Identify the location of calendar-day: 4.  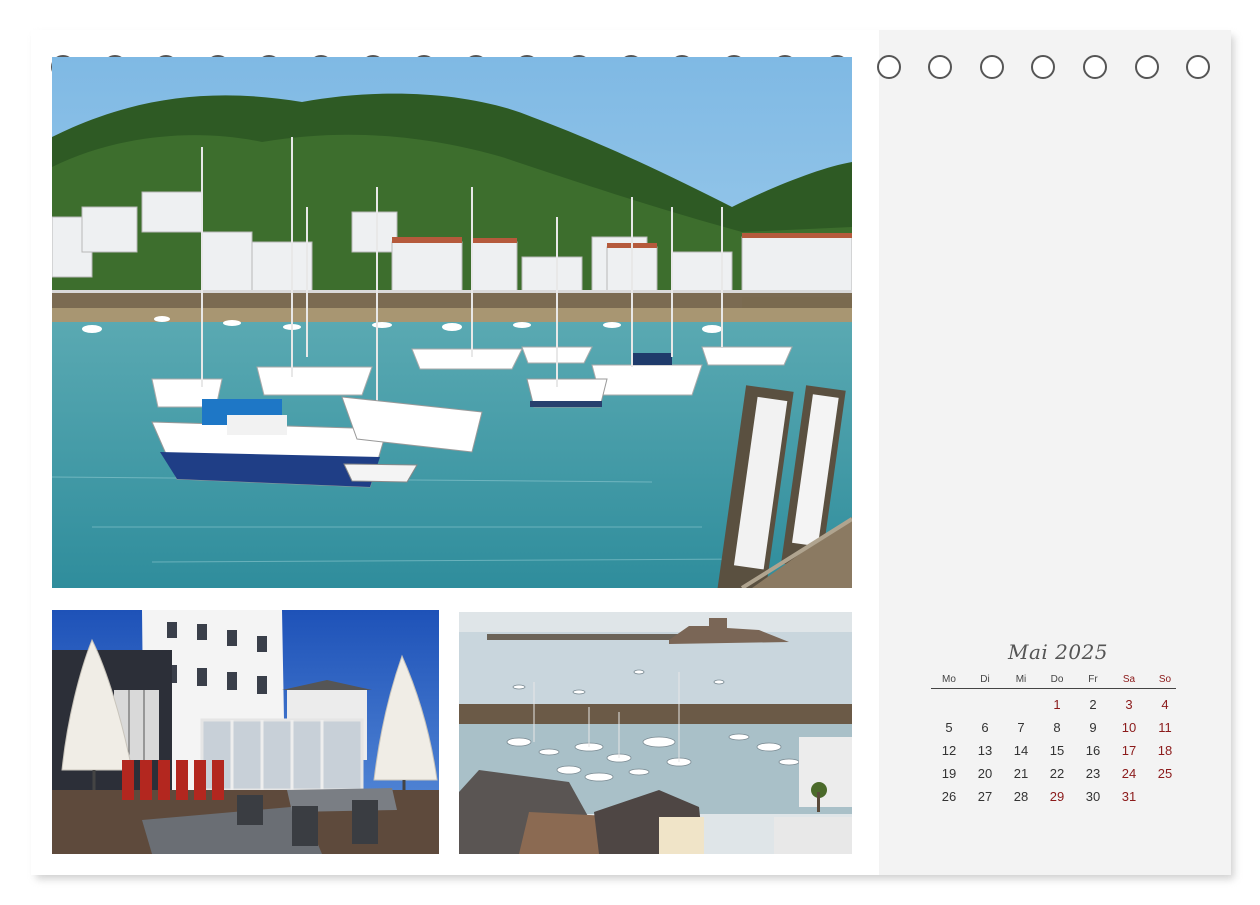
(1165, 704).